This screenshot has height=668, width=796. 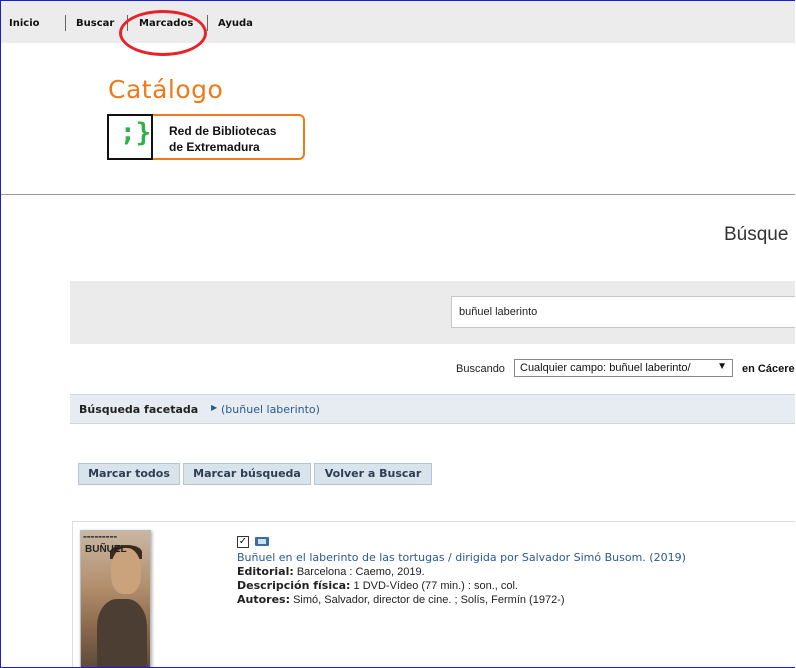 I want to click on editorial-label: Editorial:, so click(x=265, y=571).